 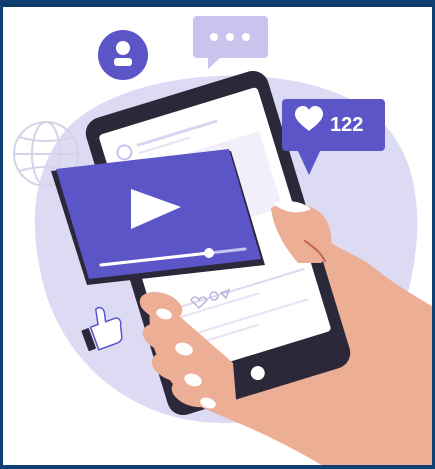 I want to click on user-icon, so click(x=123, y=55).